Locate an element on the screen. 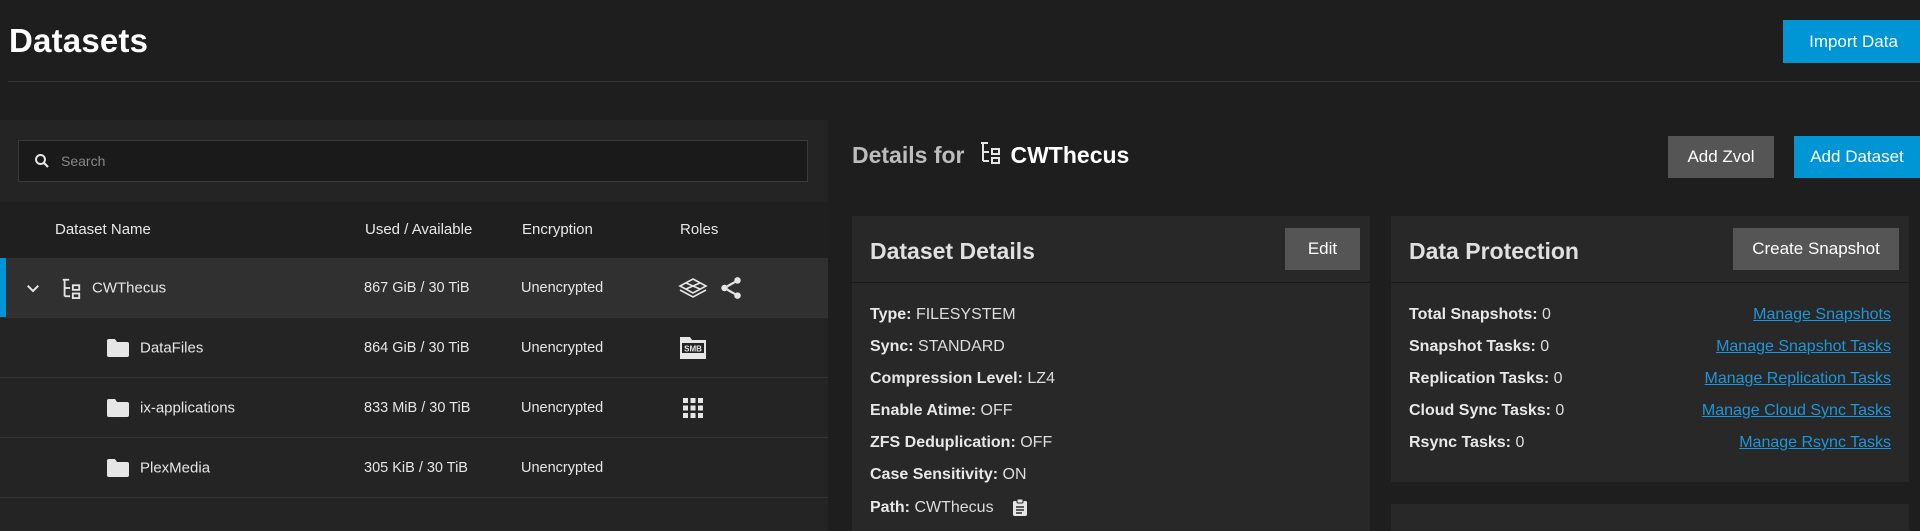  detail-case-sensitivity: Case Sensitivity: ON is located at coordinates (948, 474).